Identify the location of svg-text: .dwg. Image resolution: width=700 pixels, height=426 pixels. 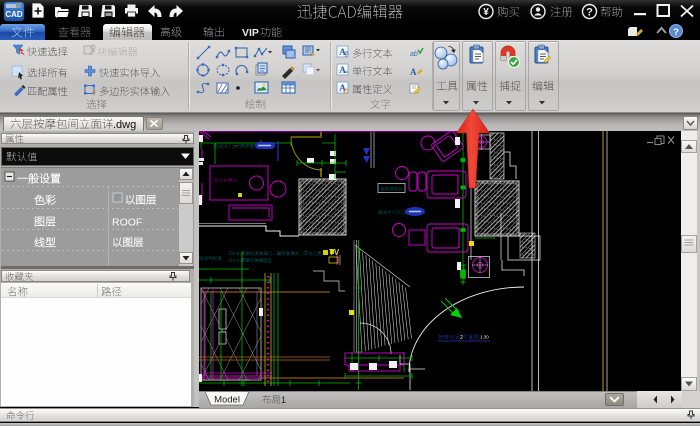
(124, 125).